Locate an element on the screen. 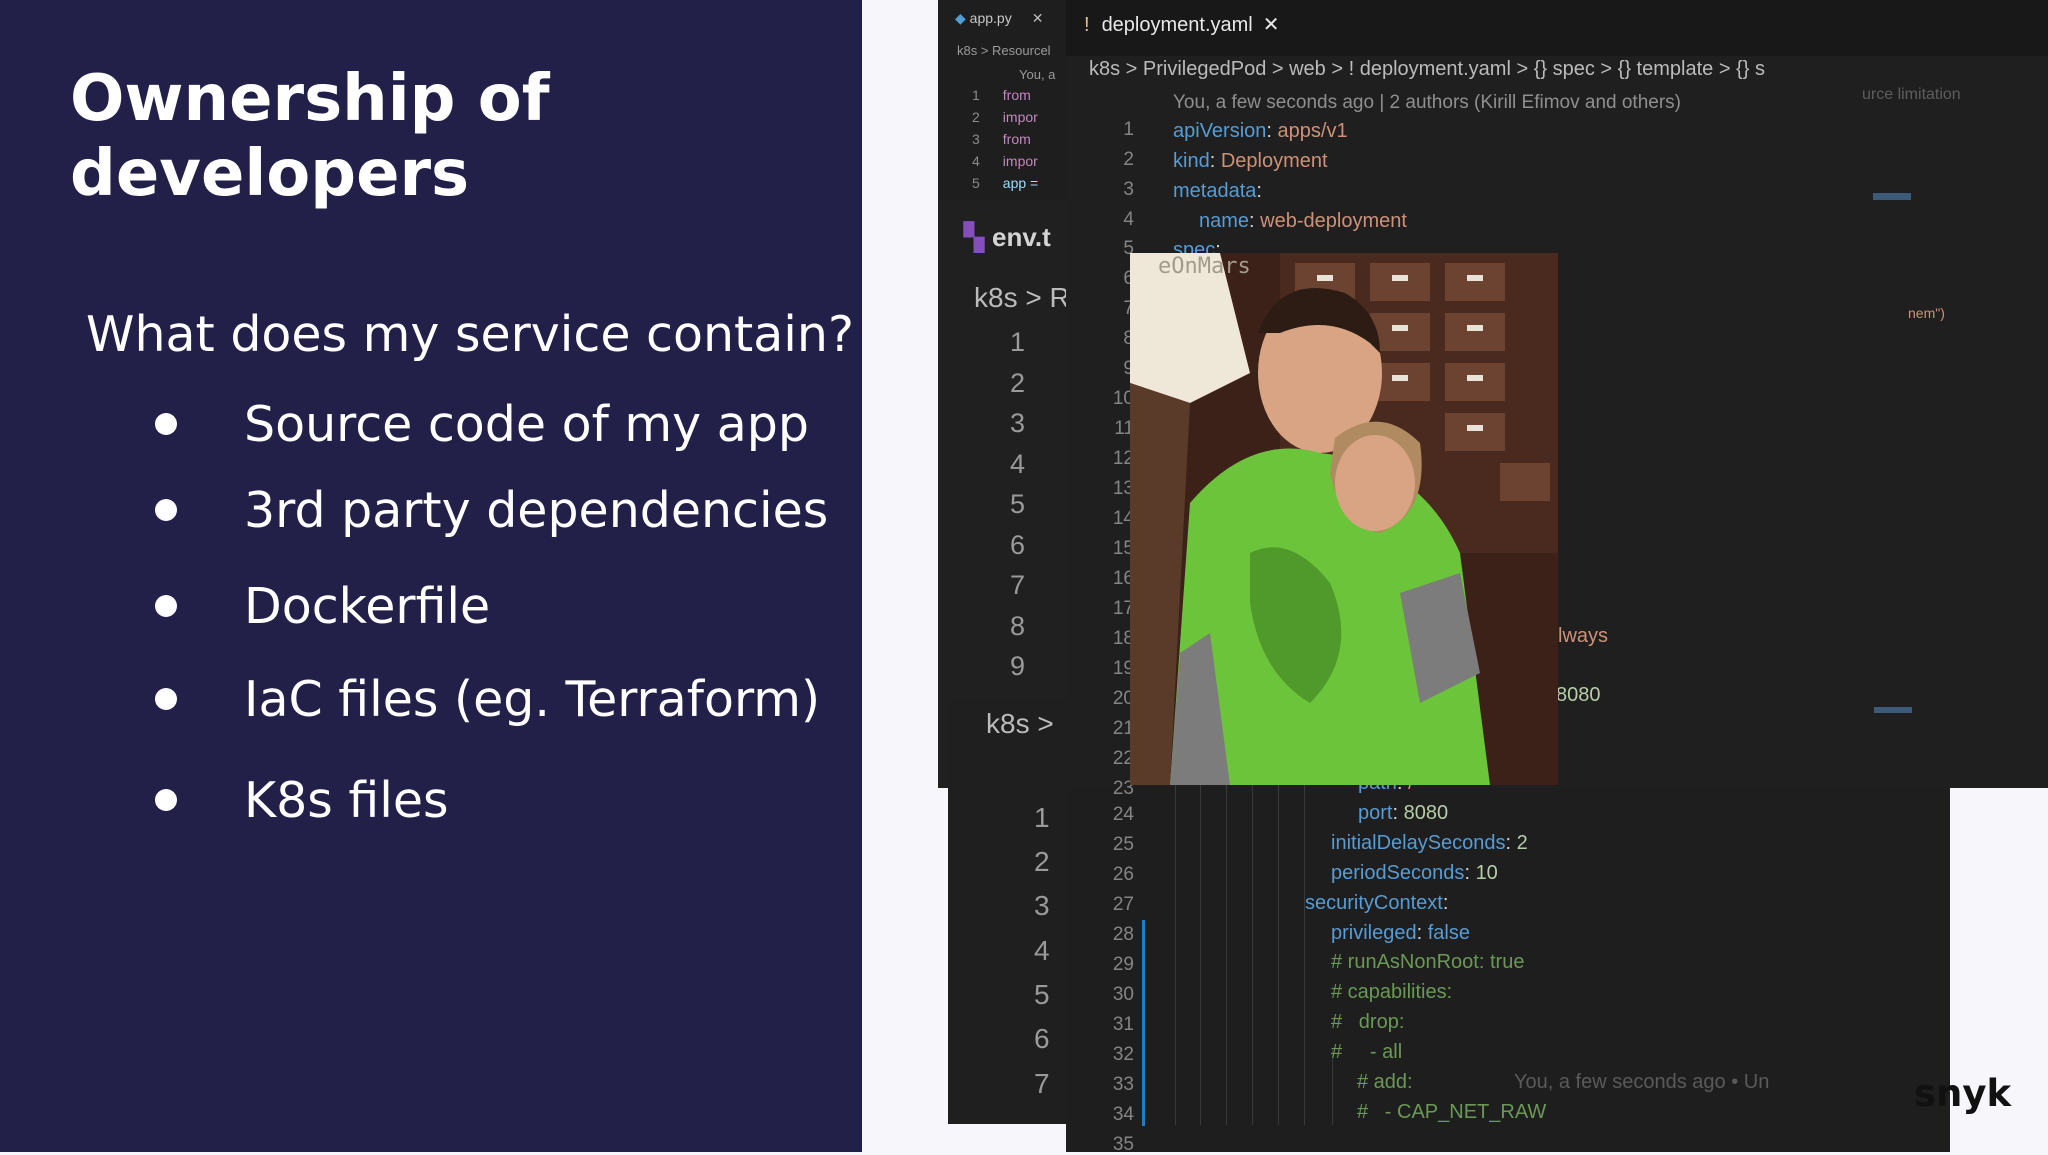 The height and width of the screenshot is (1155, 2048). code-comment: # - all is located at coordinates (1367, 1052).